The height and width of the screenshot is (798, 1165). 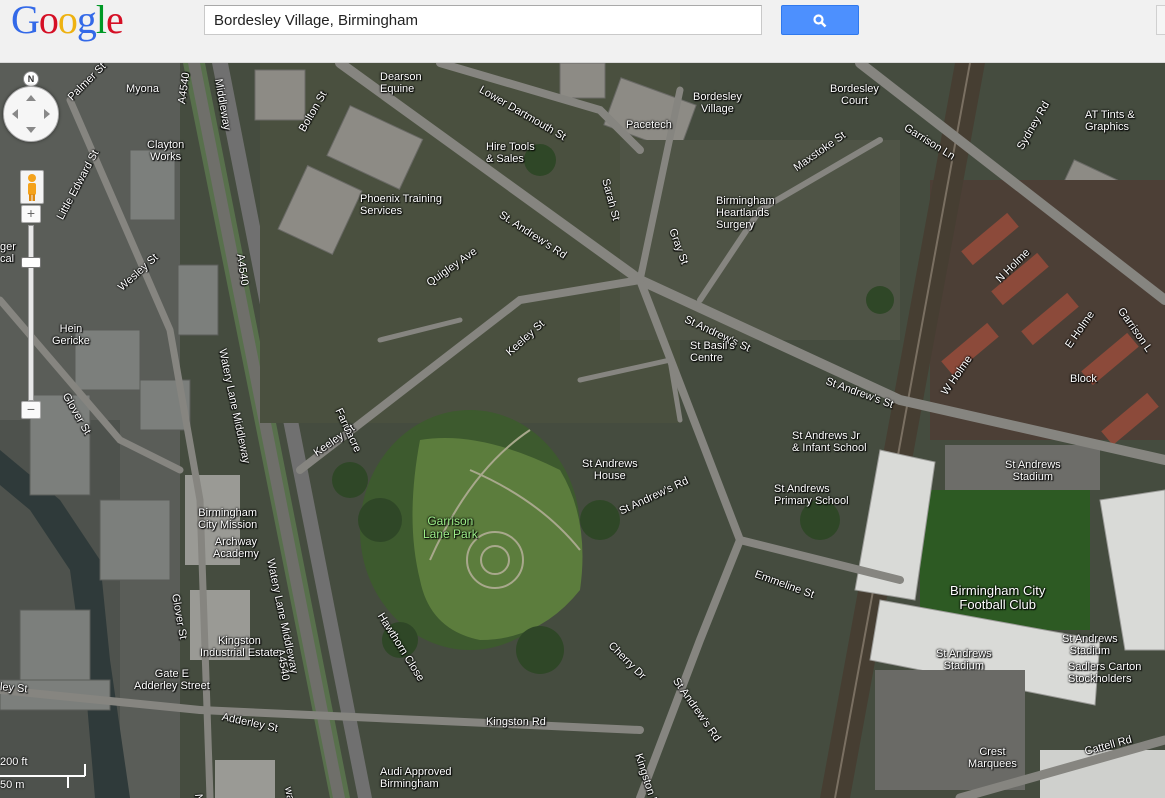 I want to click on map-label-st-andrews-stadium-3: St Andrews Stadium, so click(x=964, y=660).